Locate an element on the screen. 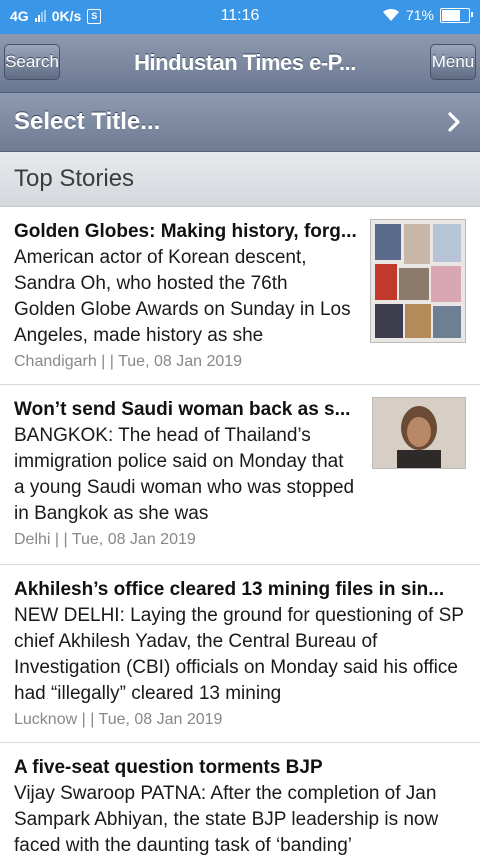 This screenshot has width=480, height=863. chevron-right-icon is located at coordinates (454, 122).